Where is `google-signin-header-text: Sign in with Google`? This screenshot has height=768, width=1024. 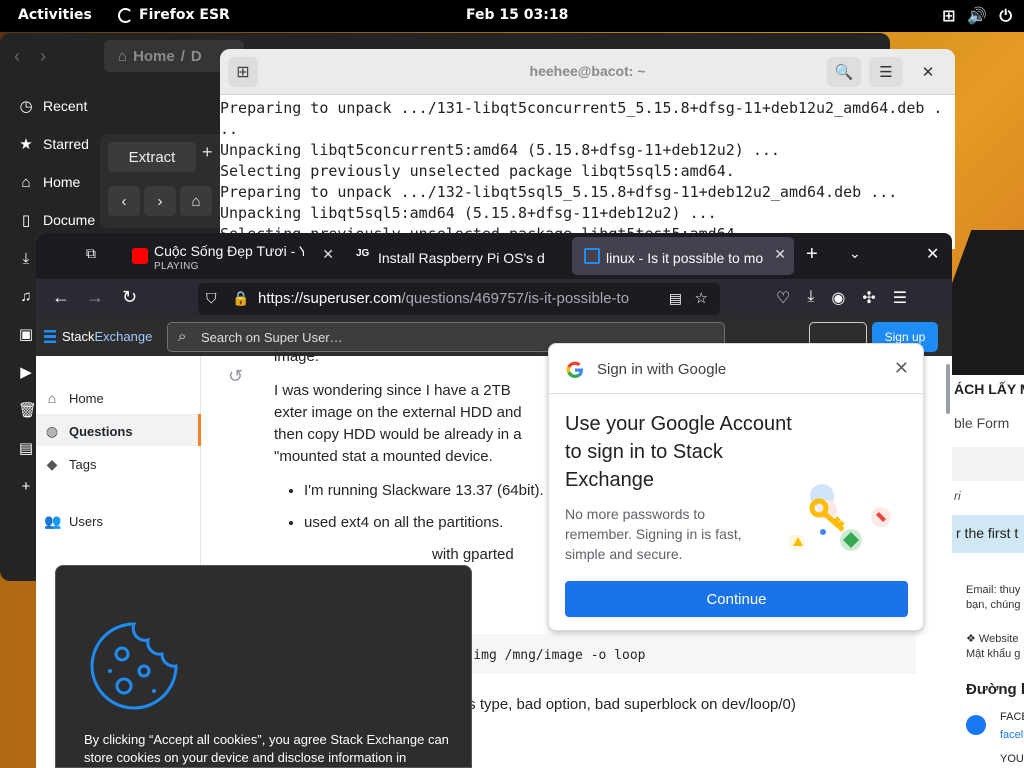
google-signin-header-text: Sign in with Google is located at coordinates (662, 369).